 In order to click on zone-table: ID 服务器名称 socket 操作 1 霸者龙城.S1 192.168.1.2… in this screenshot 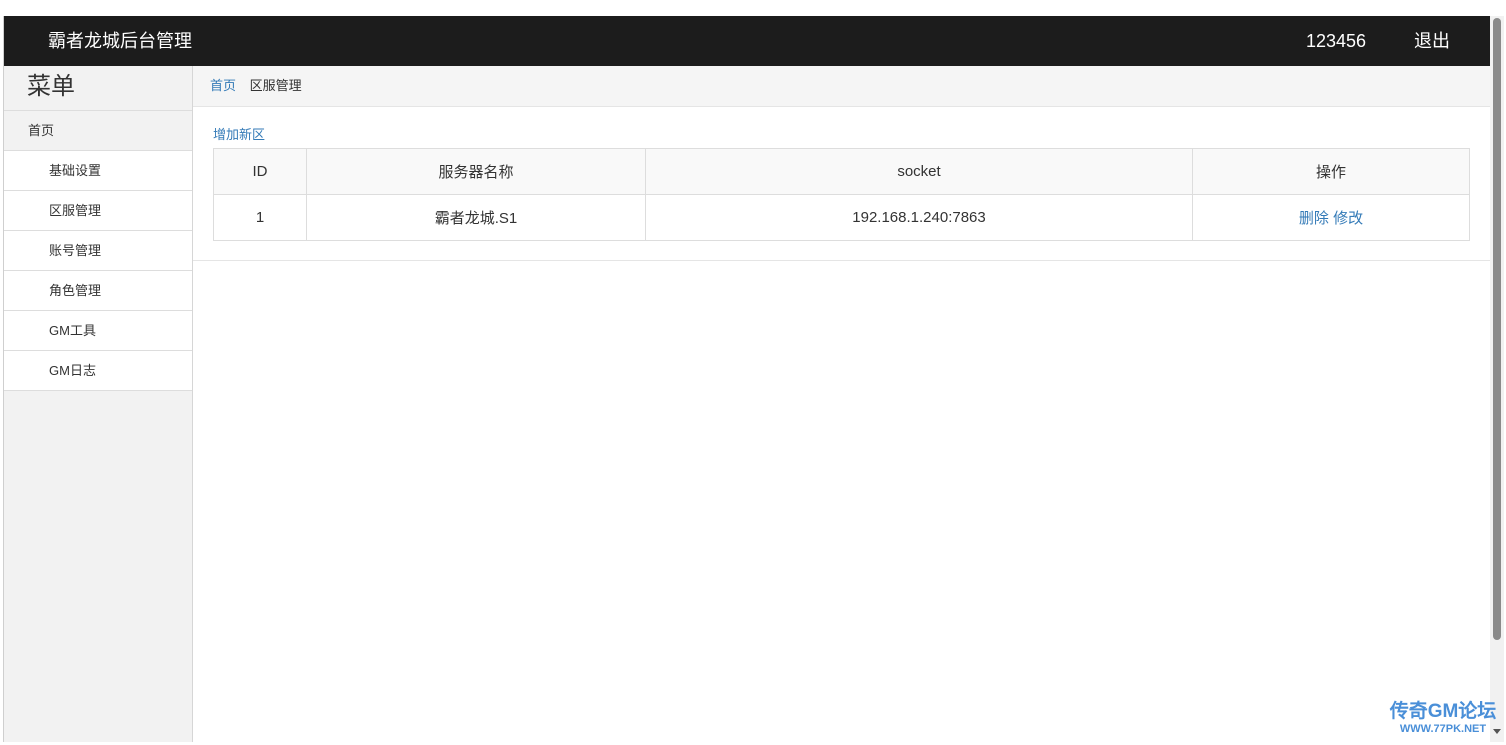, I will do `click(841, 194)`.